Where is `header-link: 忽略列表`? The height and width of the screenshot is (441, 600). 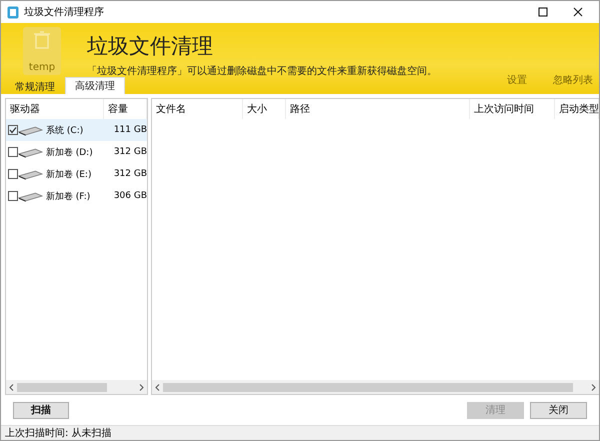 header-link: 忽略列表 is located at coordinates (573, 80).